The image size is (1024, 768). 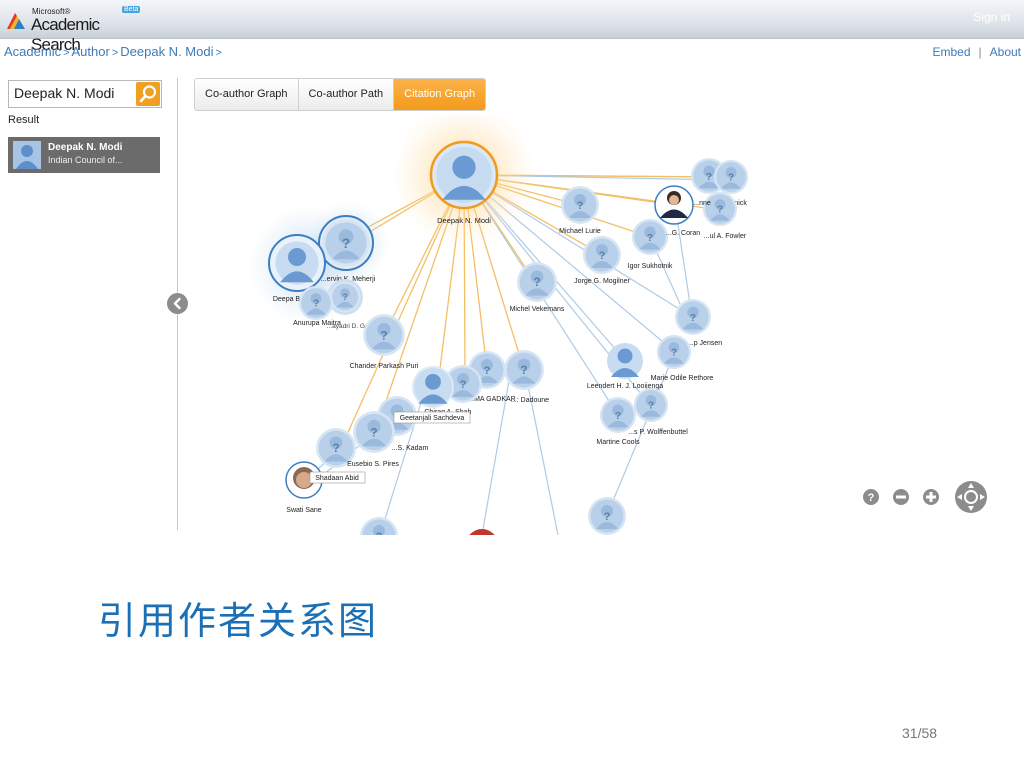 What do you see at coordinates (337, 478) in the screenshot?
I see `node-label: Shadaan Abid` at bounding box center [337, 478].